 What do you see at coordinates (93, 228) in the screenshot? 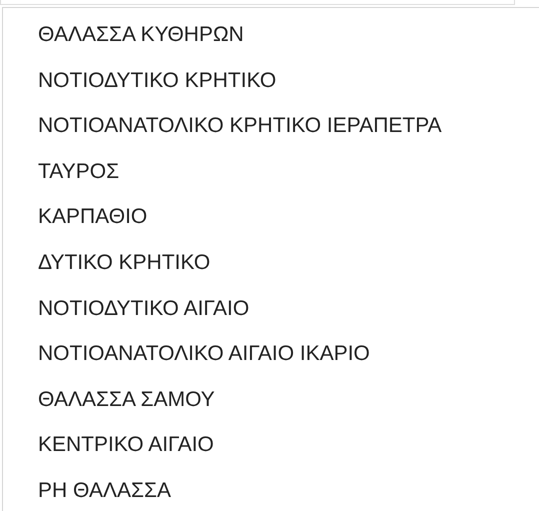
I see `dropdown-item: ΚΑΡΠΑΘΙΟ` at bounding box center [93, 228].